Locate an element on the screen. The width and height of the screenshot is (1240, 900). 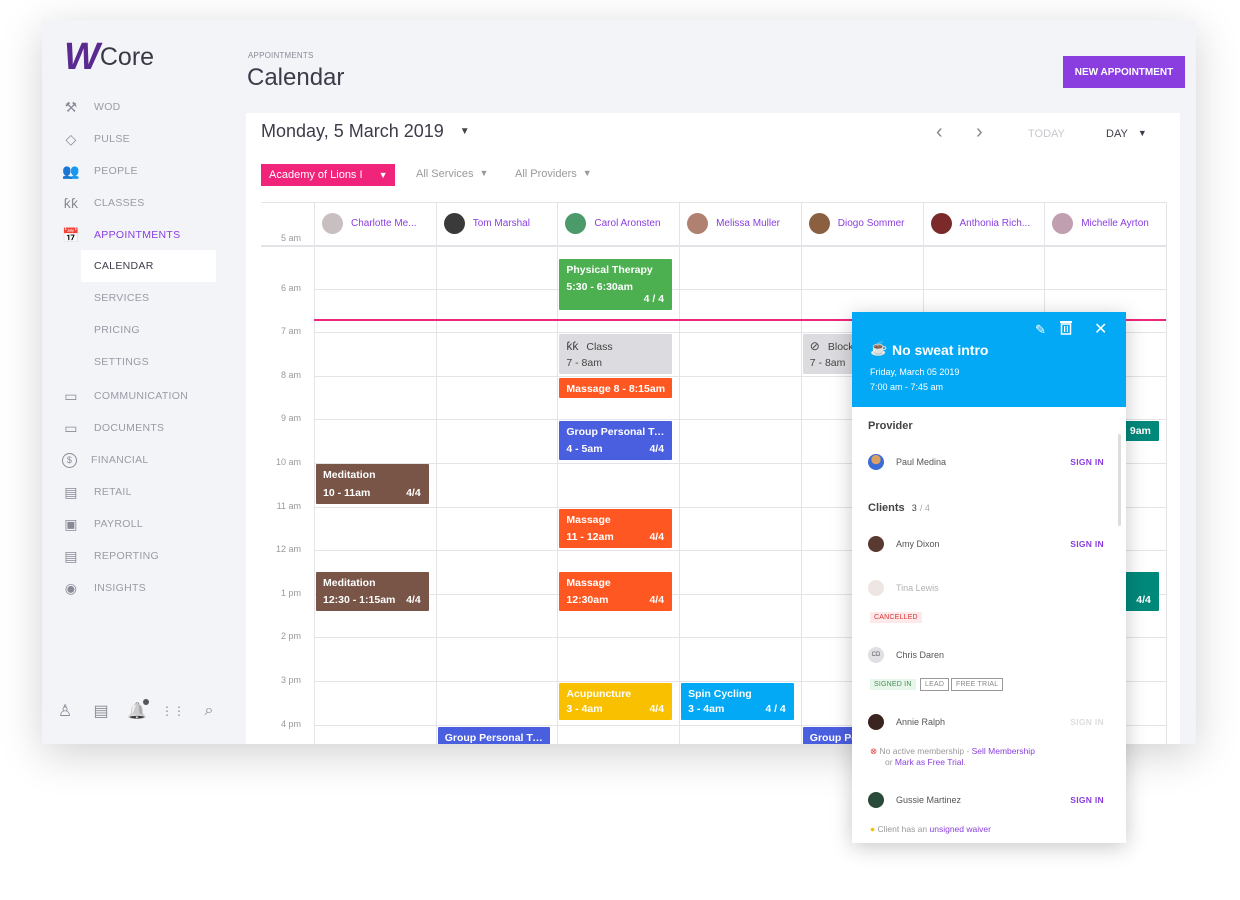
payroll-icon: ▣ is located at coordinates (71, 523).